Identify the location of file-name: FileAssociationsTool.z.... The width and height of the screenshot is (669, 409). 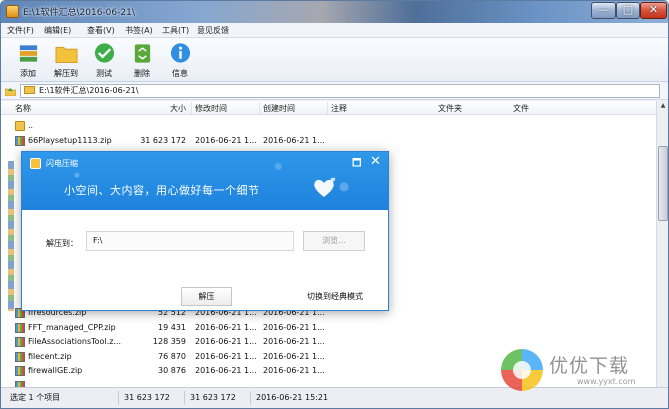
(75, 341).